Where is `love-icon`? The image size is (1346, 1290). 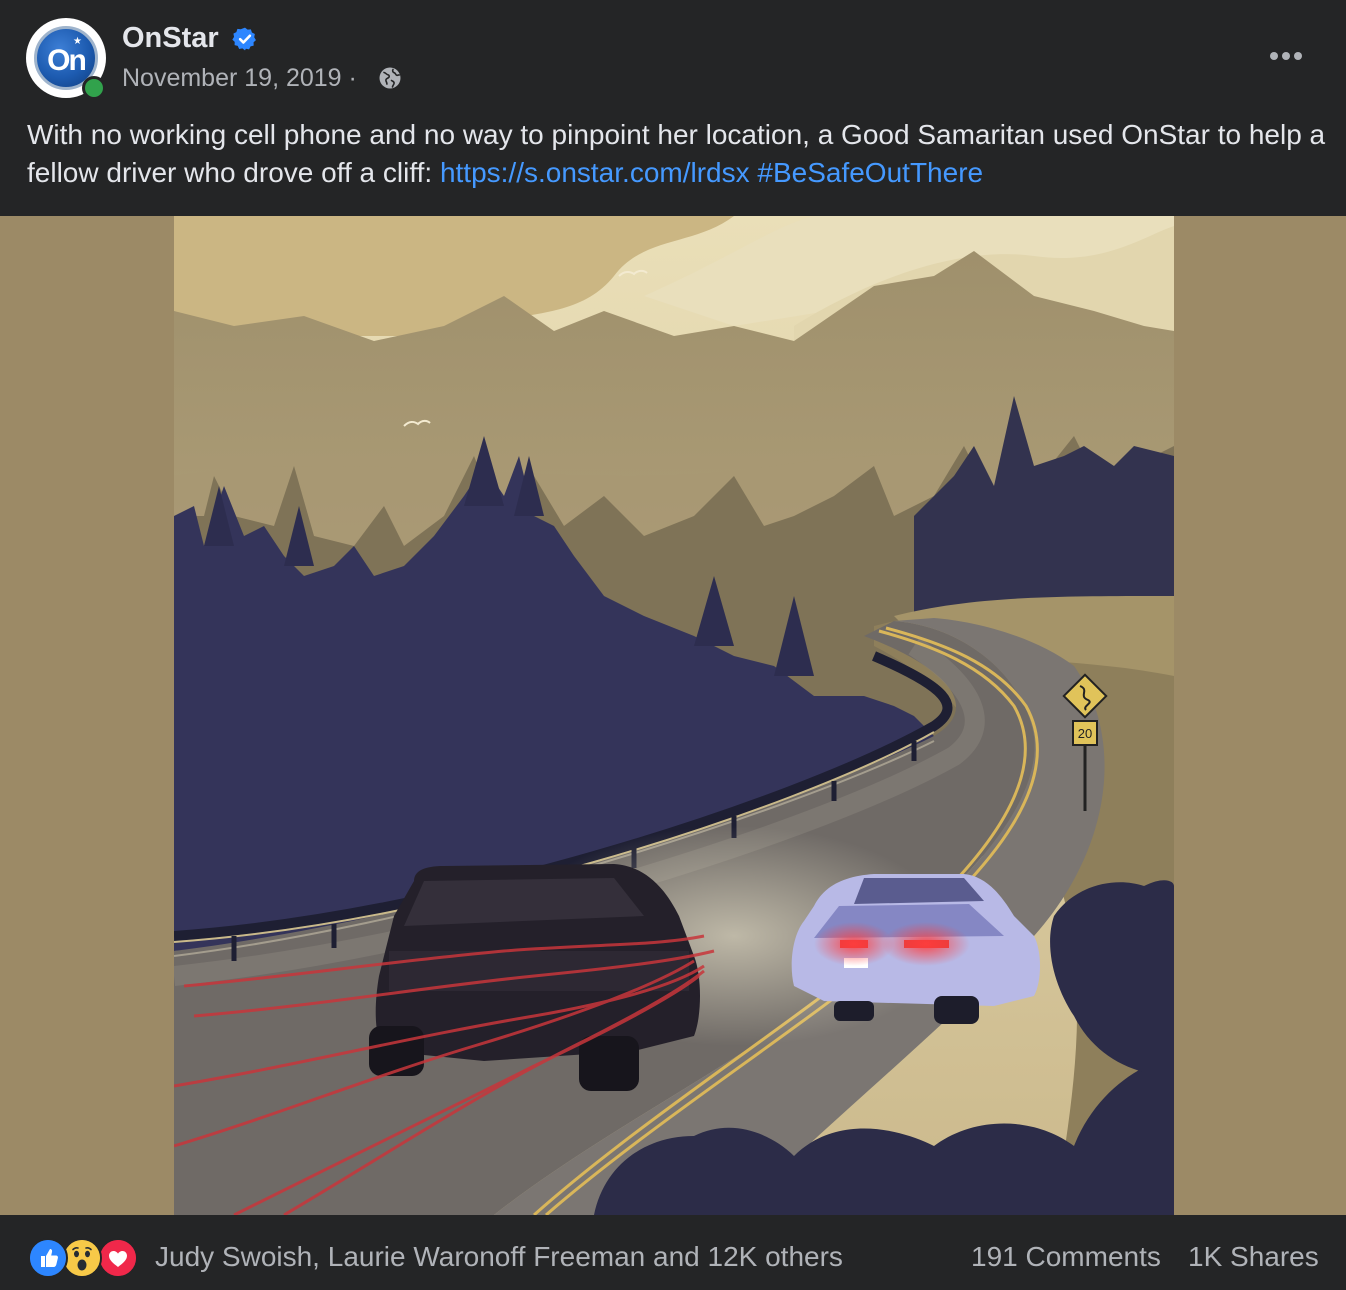 love-icon is located at coordinates (118, 1258).